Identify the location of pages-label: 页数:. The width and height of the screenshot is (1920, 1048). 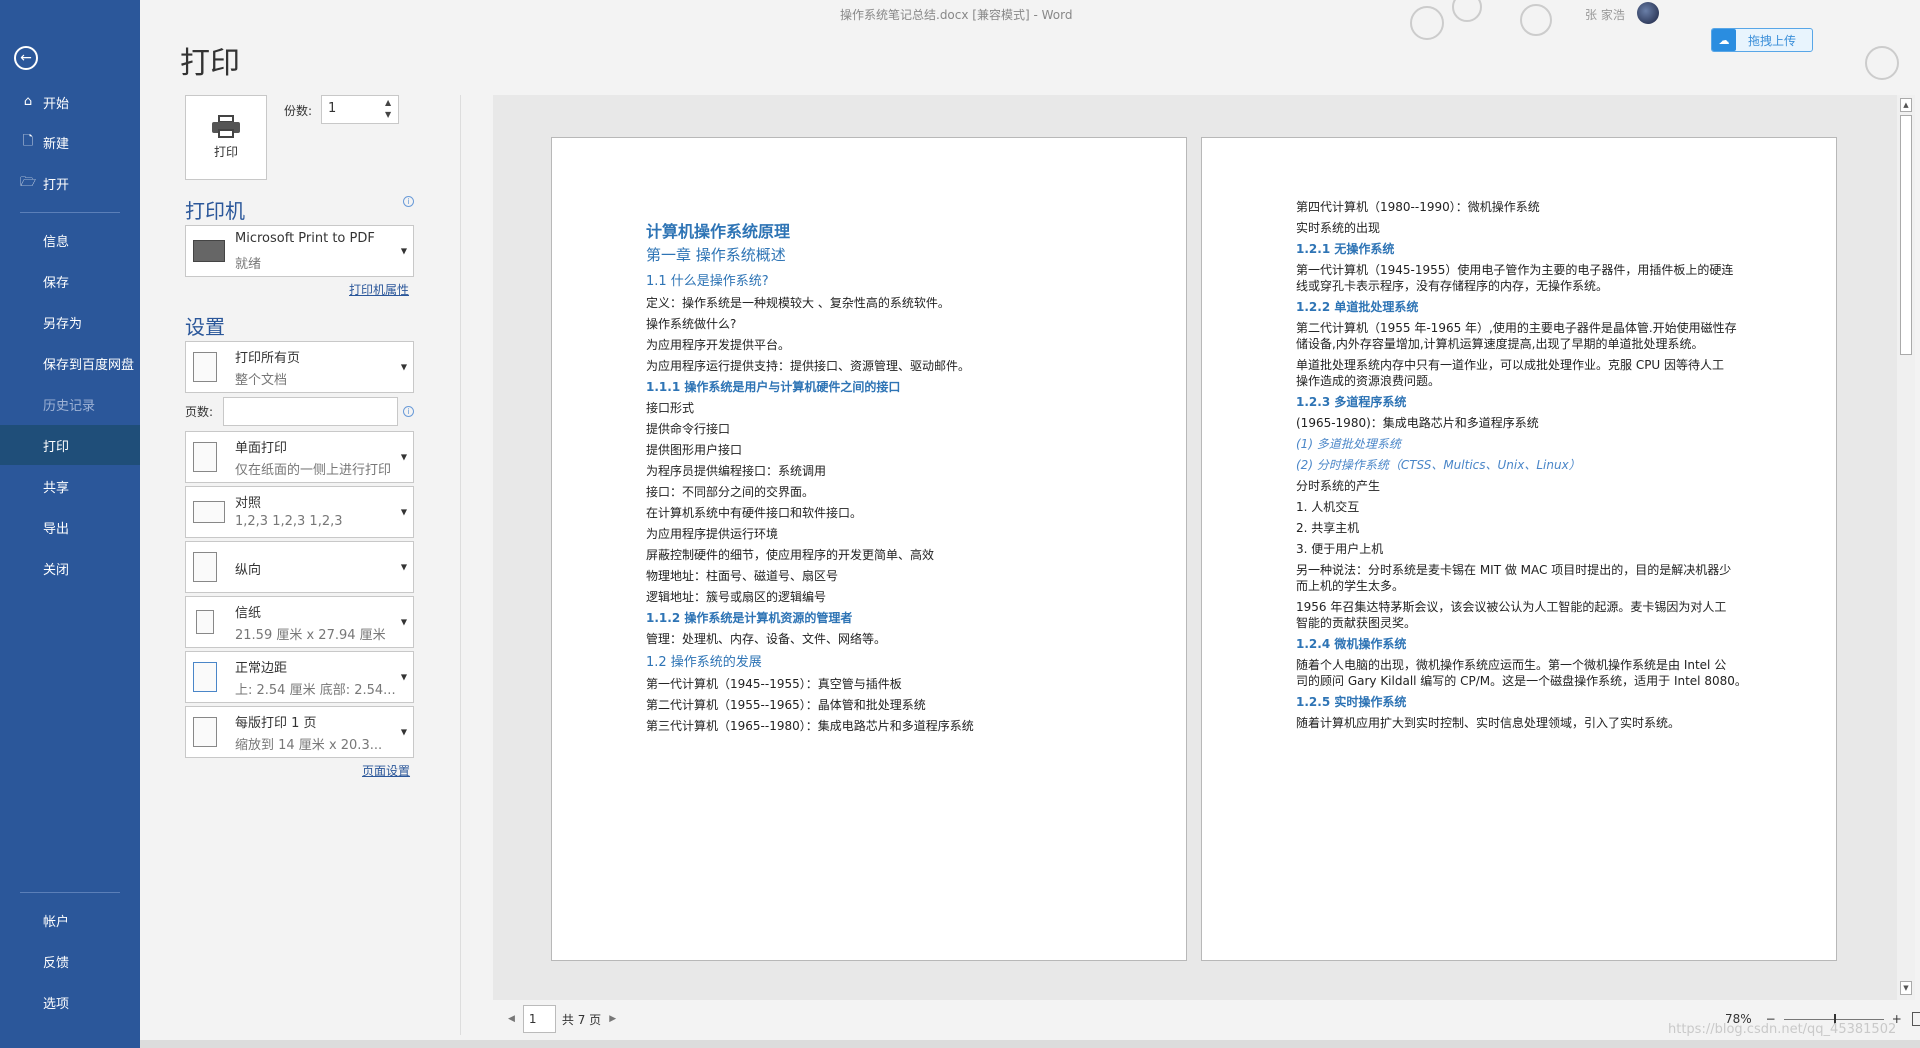
(199, 412).